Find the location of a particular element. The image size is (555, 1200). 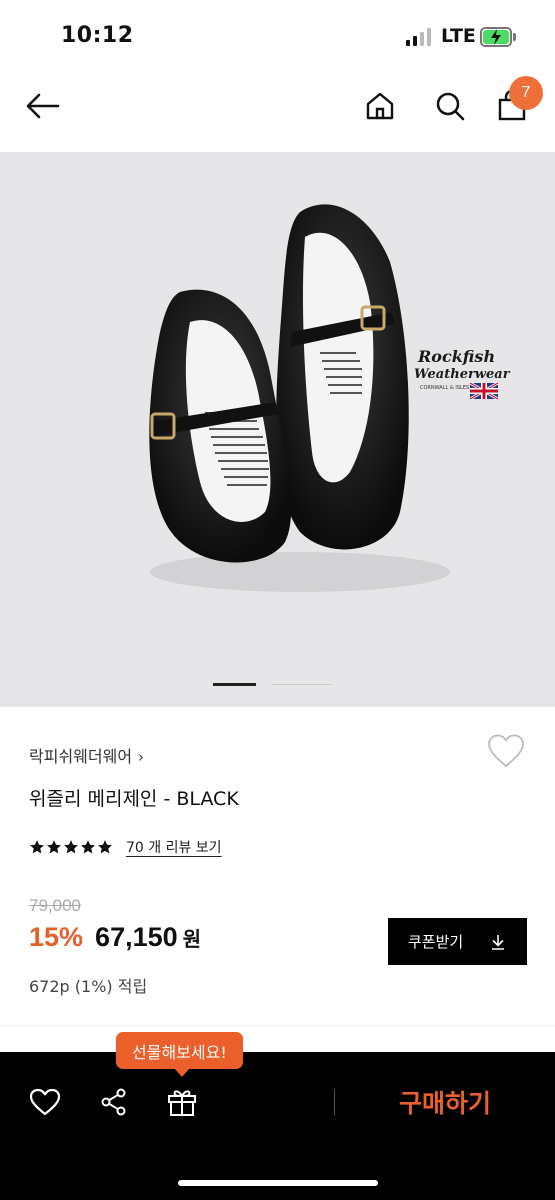

buy-button: 구매하기 is located at coordinates (445, 1102).